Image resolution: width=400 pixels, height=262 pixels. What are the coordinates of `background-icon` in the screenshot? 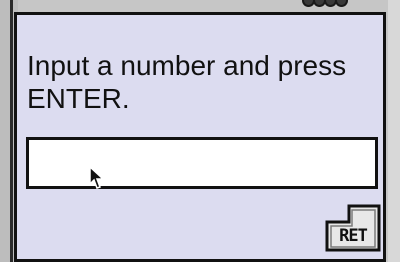 It's located at (327, 5).